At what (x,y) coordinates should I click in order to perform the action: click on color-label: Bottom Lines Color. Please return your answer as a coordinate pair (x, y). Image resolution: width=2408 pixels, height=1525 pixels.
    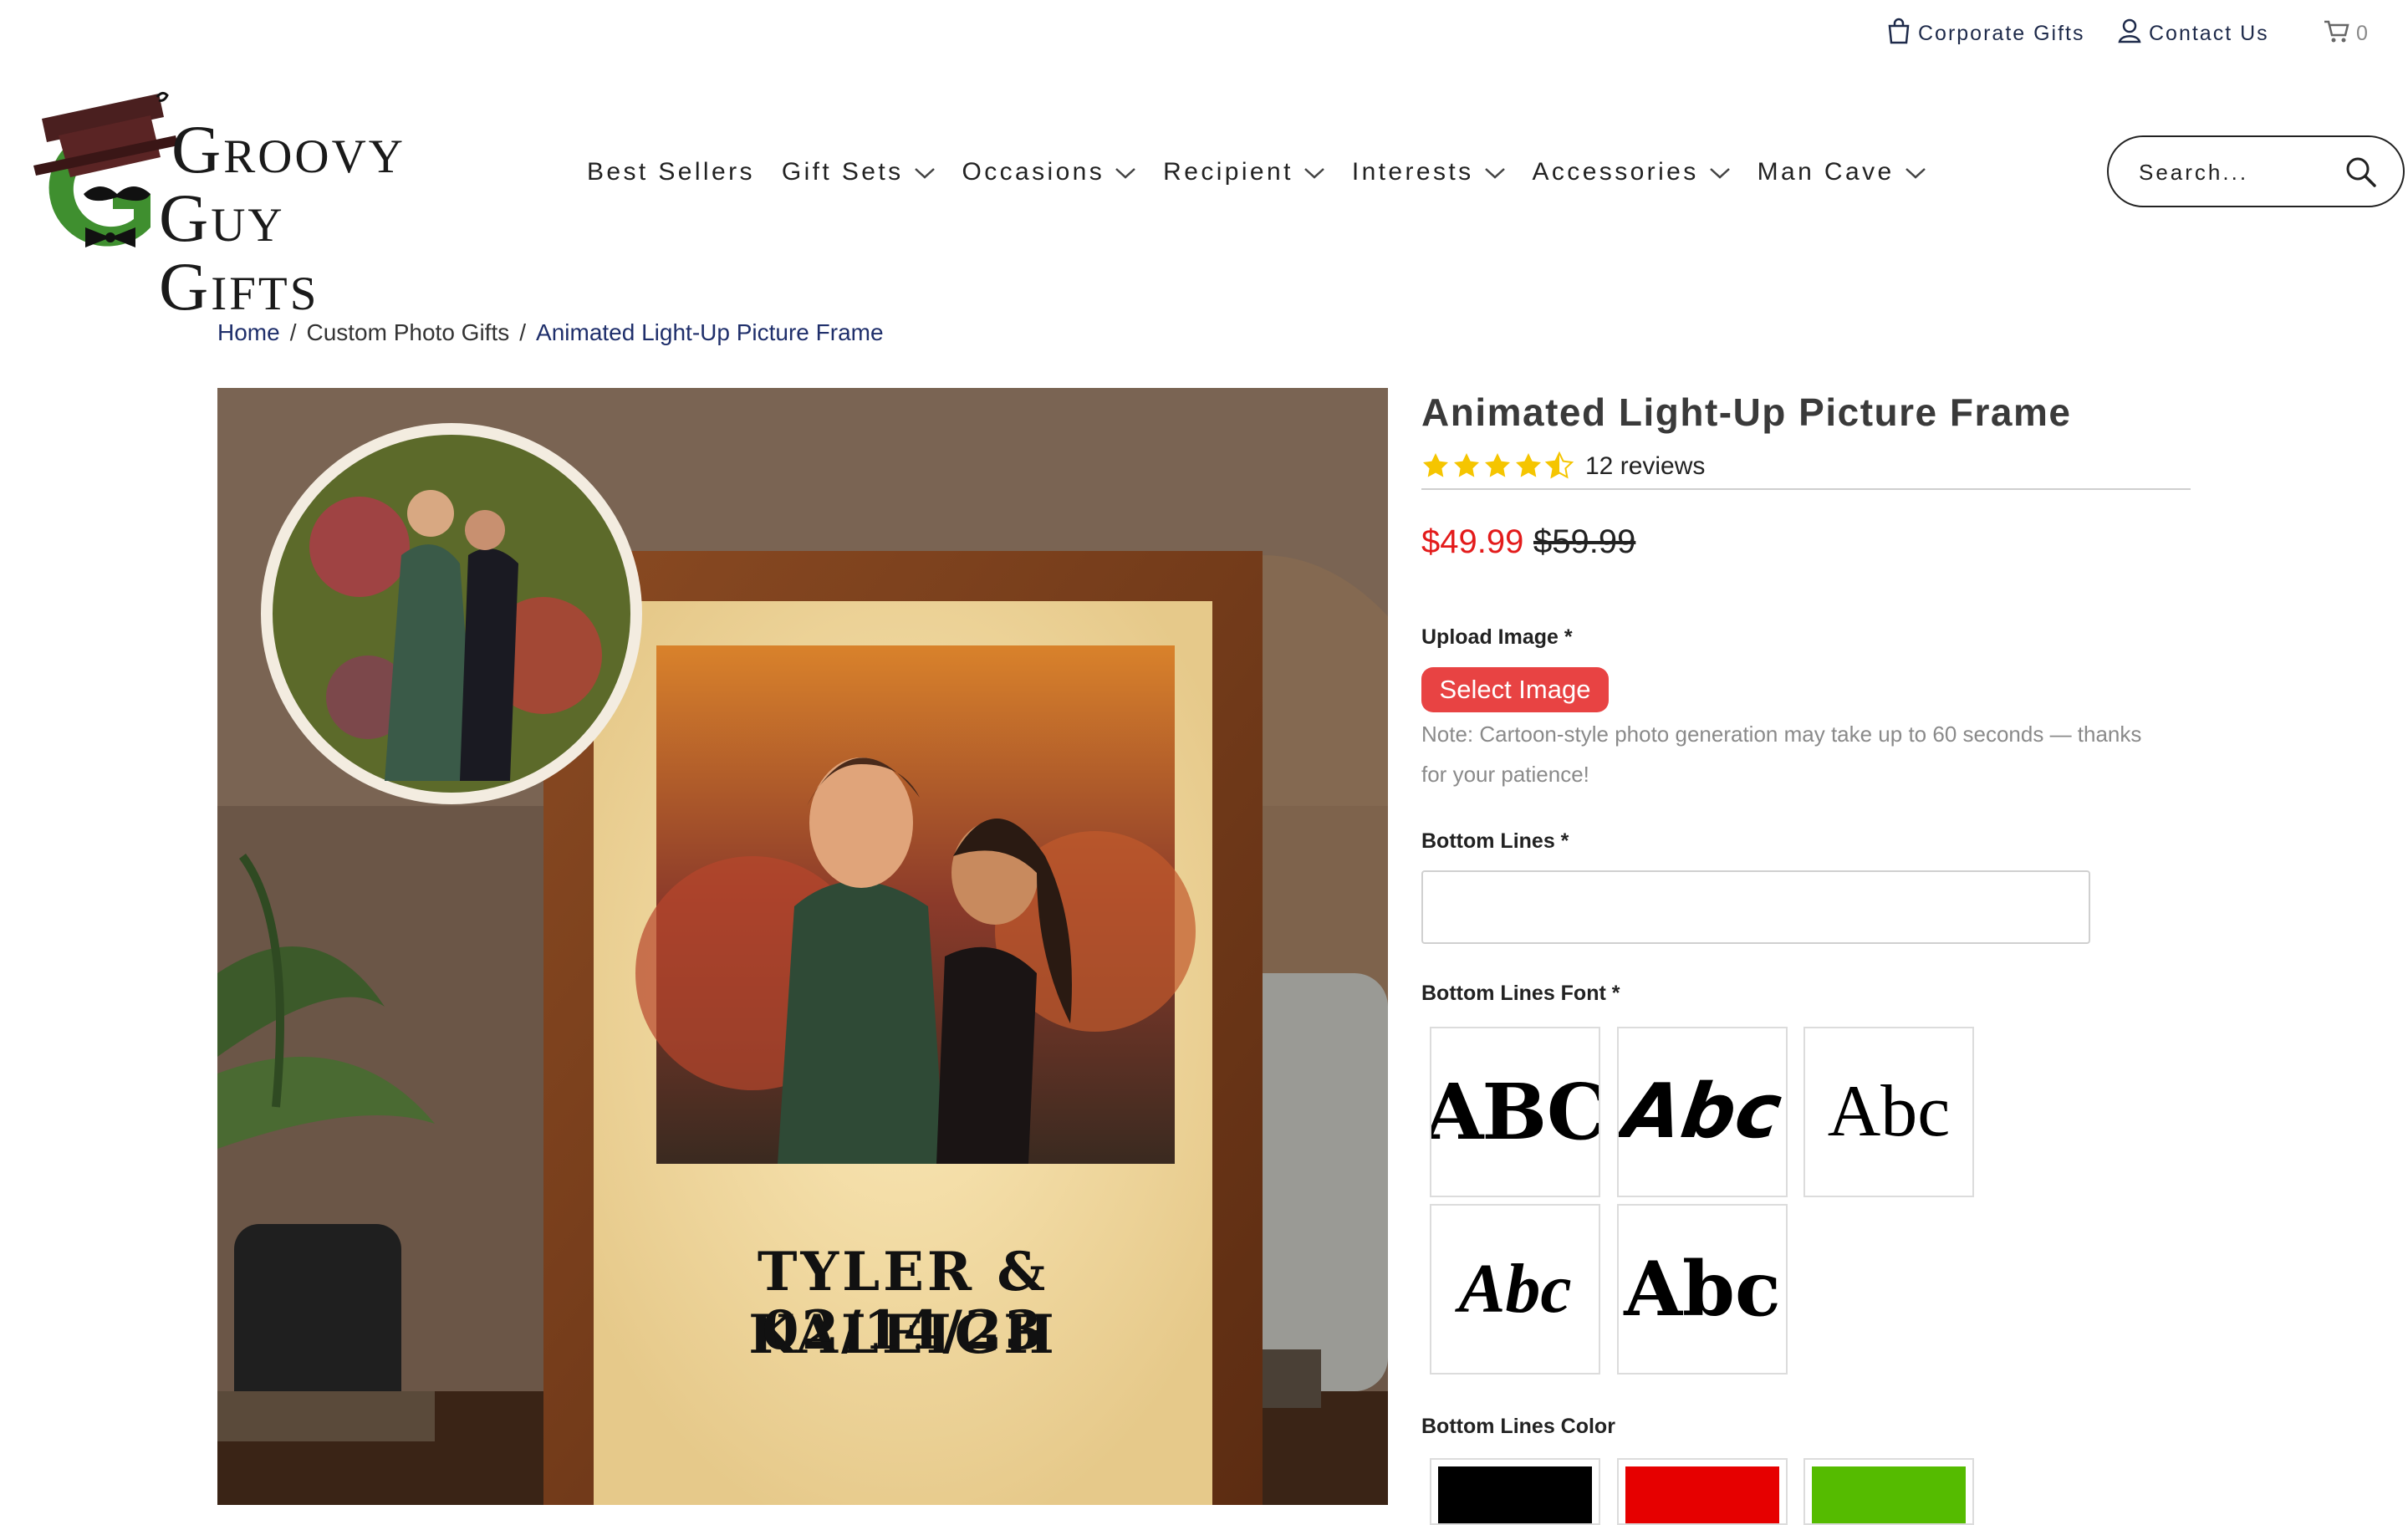
    Looking at the image, I should click on (1518, 1426).